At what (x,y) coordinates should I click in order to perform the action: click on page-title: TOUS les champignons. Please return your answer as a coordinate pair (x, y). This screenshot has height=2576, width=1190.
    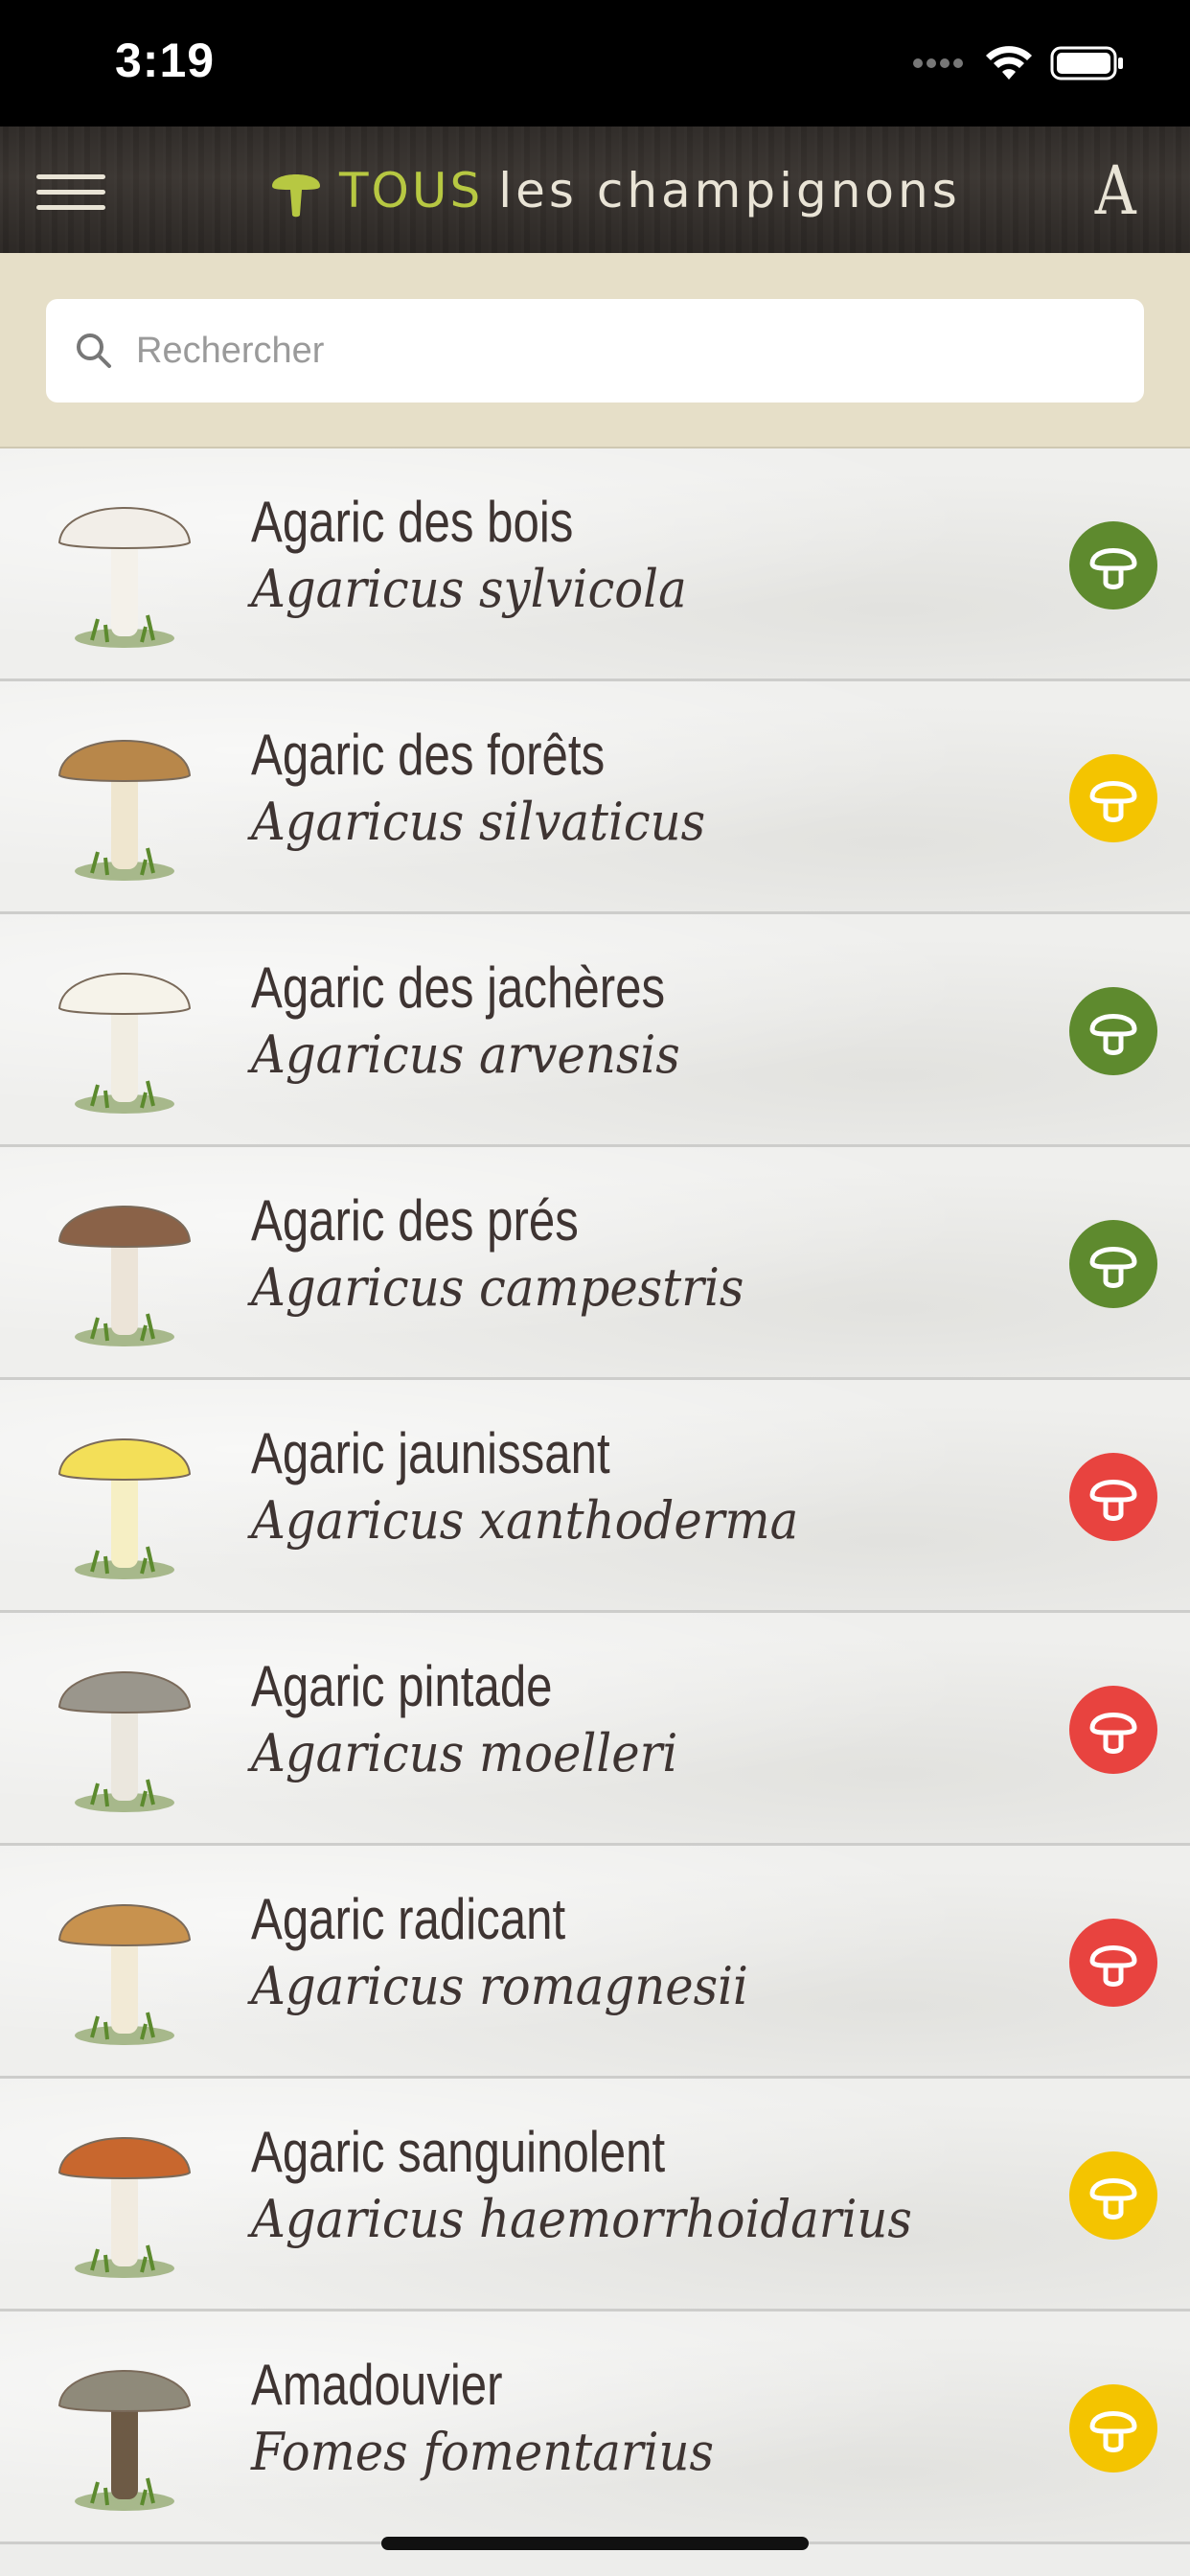
    Looking at the image, I should click on (615, 190).